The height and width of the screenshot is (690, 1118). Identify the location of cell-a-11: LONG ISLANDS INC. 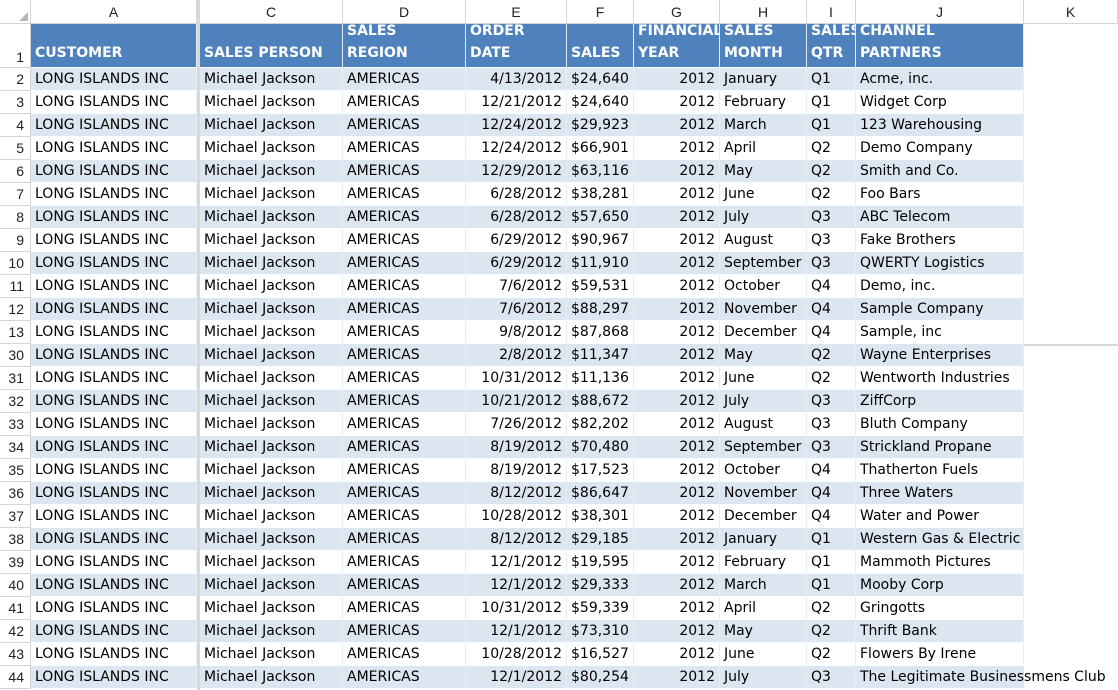
(114, 286).